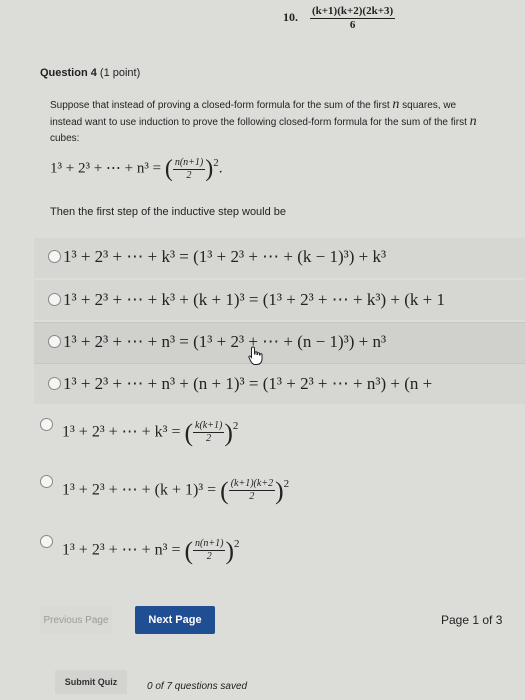  Describe the element at coordinates (353, 18) in the screenshot. I see `previous-item-fraction: (k+1)(k+2)(2k+3) 6` at that location.